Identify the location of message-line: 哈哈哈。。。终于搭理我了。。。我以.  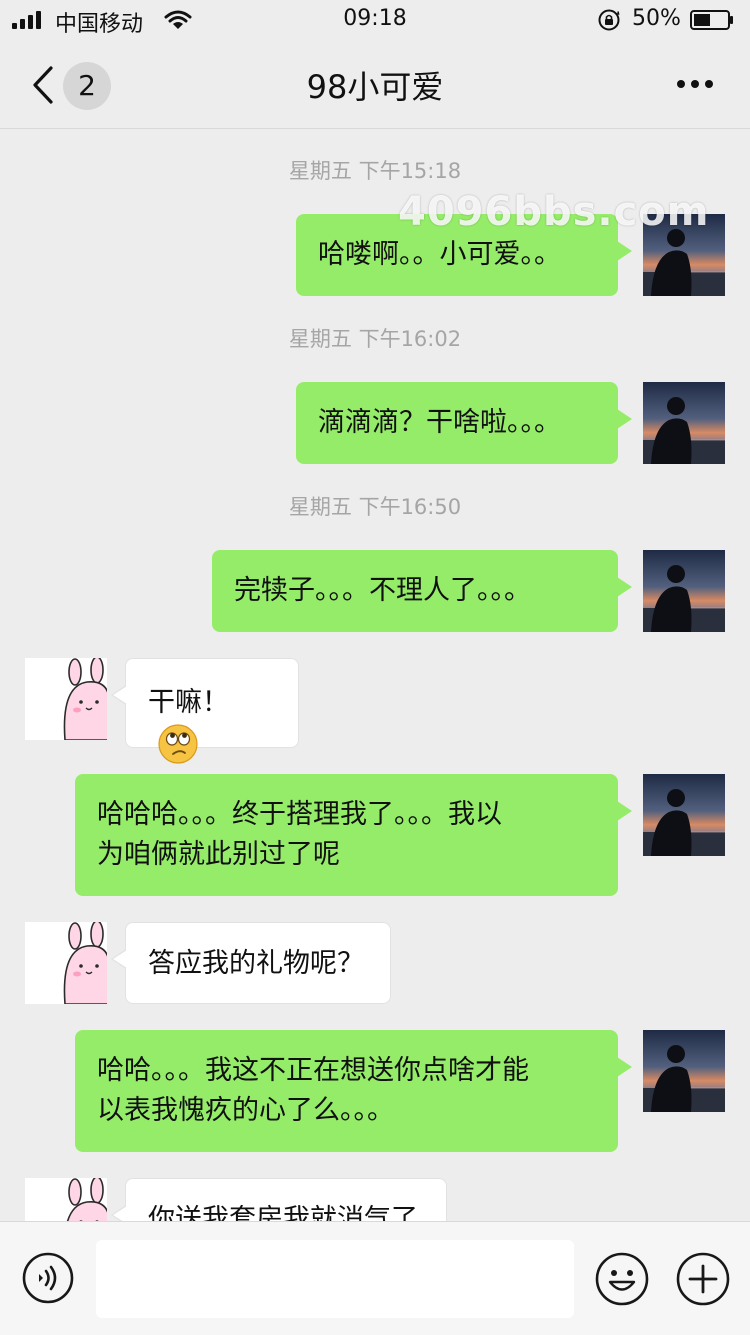
(299, 814).